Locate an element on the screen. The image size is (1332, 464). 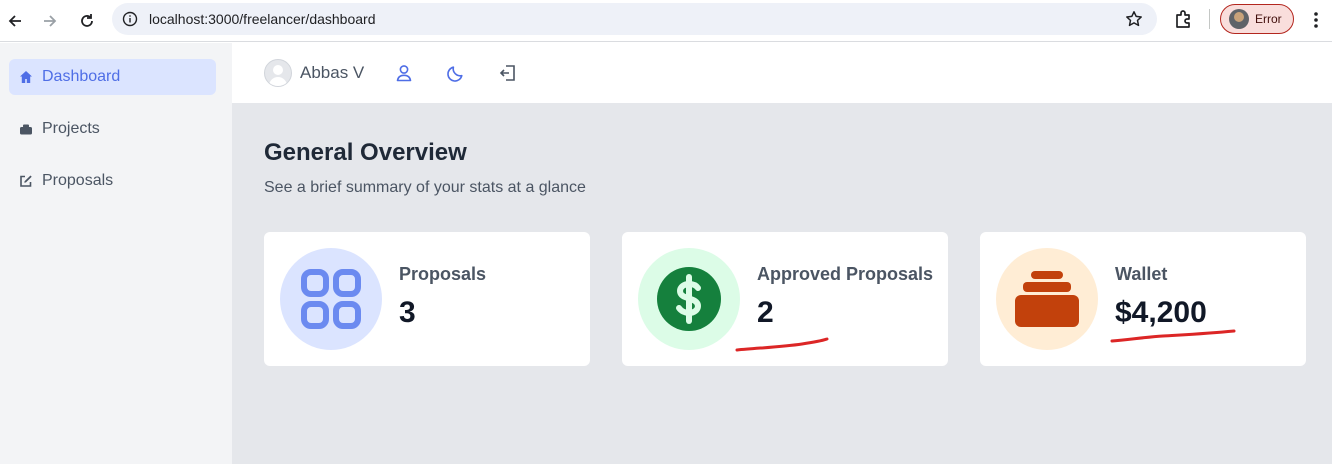
url-text: localhost:3000/freelancer/dashboard is located at coordinates (262, 19).